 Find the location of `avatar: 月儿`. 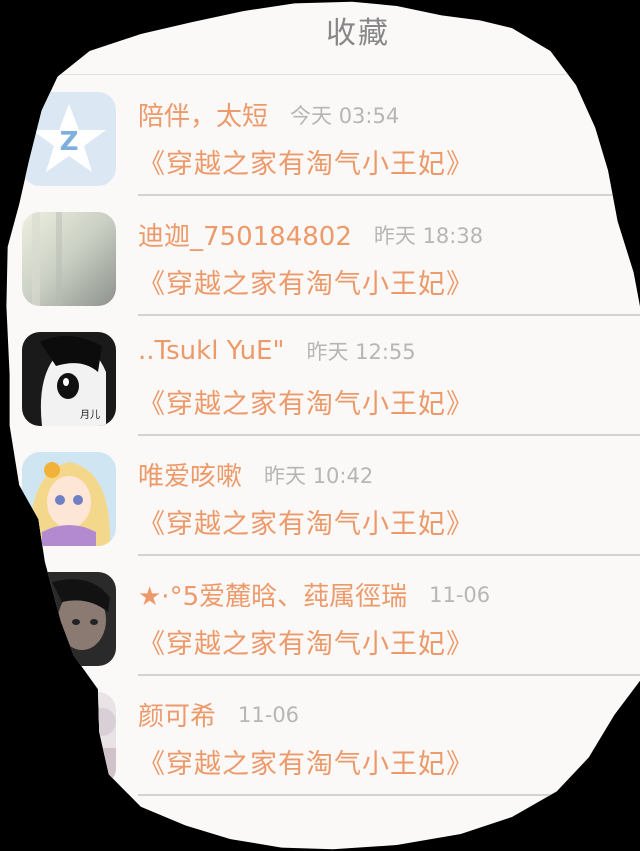

avatar: 月儿 is located at coordinates (69, 379).